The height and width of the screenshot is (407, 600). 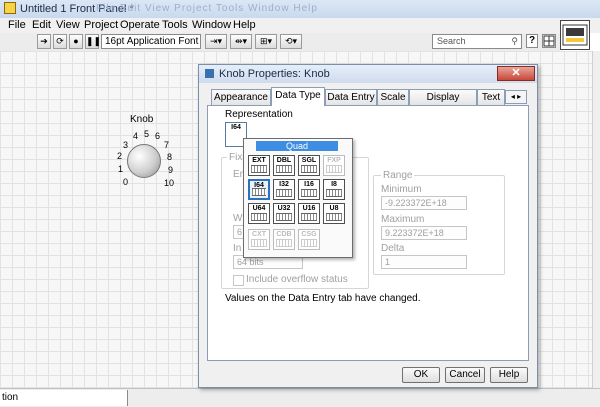 What do you see at coordinates (334, 213) in the screenshot?
I see `palette-item-u8: U8` at bounding box center [334, 213].